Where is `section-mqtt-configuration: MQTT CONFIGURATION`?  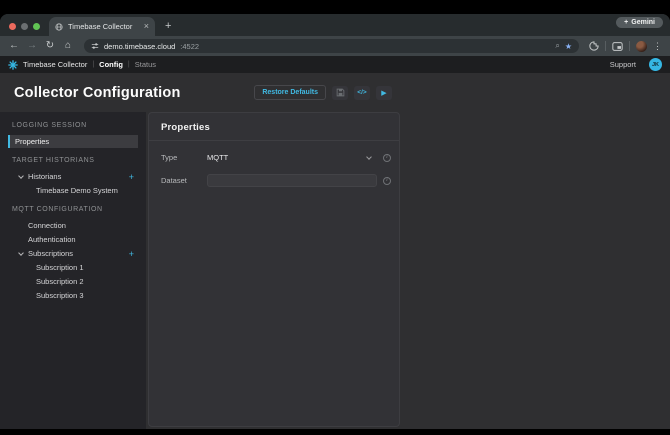 section-mqtt-configuration: MQTT CONFIGURATION is located at coordinates (57, 209).